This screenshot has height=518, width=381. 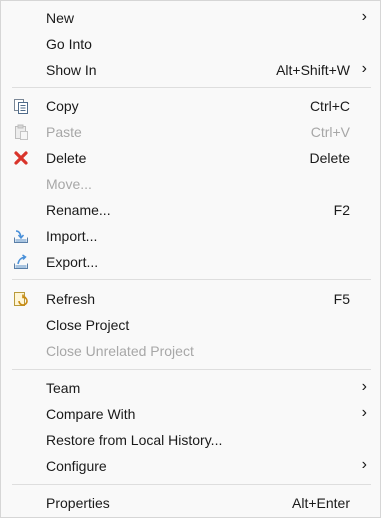 I want to click on menu-item-shortcut: F2, so click(x=341, y=210).